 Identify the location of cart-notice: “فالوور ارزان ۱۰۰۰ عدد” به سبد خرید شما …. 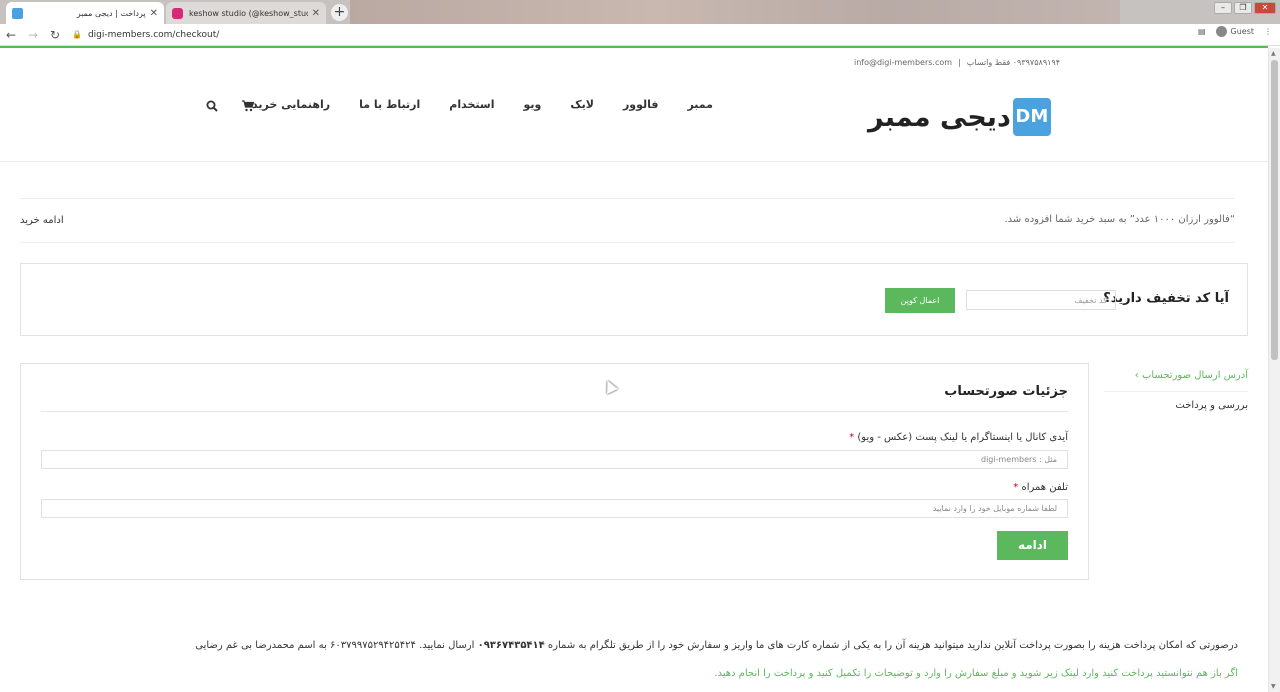
(627, 220).